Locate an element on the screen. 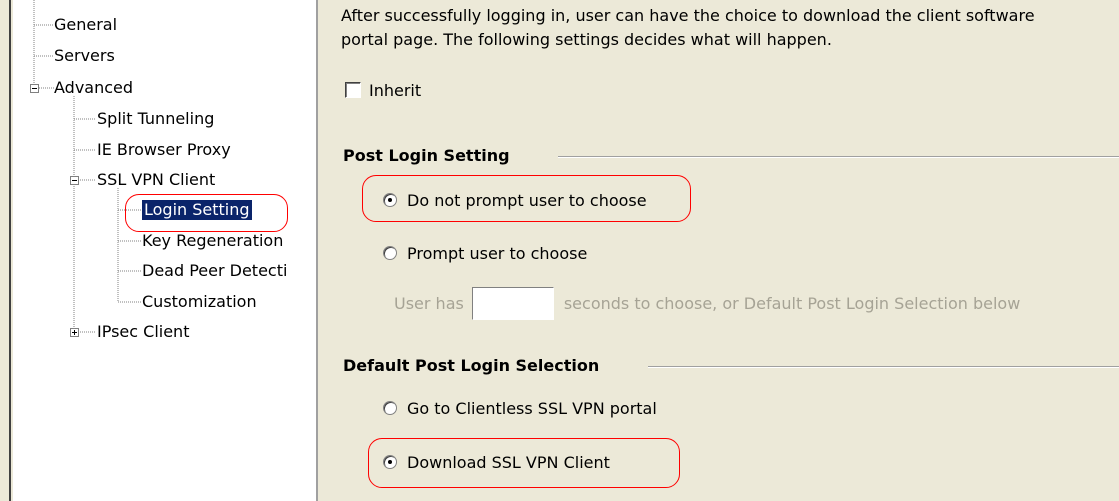  radio-download-label: Download SSL VPN Client is located at coordinates (508, 462).